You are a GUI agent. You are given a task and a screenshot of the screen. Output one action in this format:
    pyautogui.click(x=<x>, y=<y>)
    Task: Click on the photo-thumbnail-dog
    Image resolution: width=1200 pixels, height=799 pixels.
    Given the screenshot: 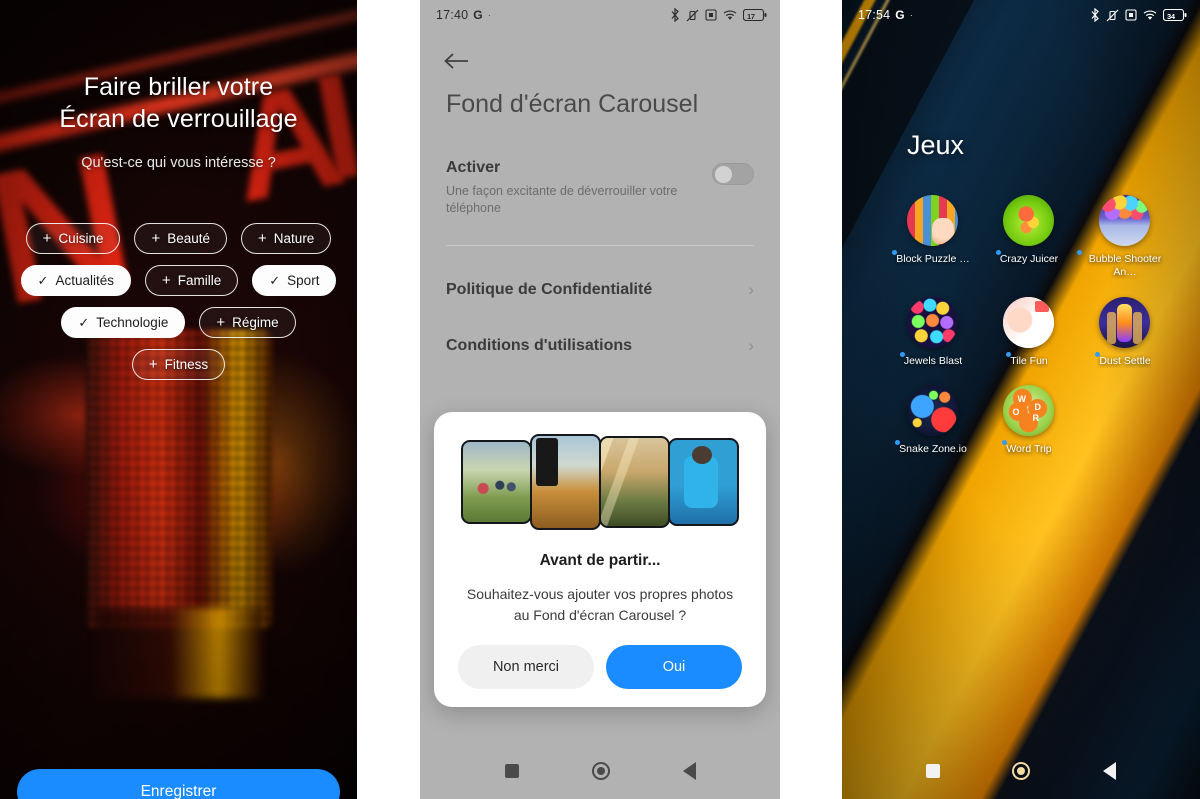 What is the action you would take?
    pyautogui.click(x=565, y=482)
    